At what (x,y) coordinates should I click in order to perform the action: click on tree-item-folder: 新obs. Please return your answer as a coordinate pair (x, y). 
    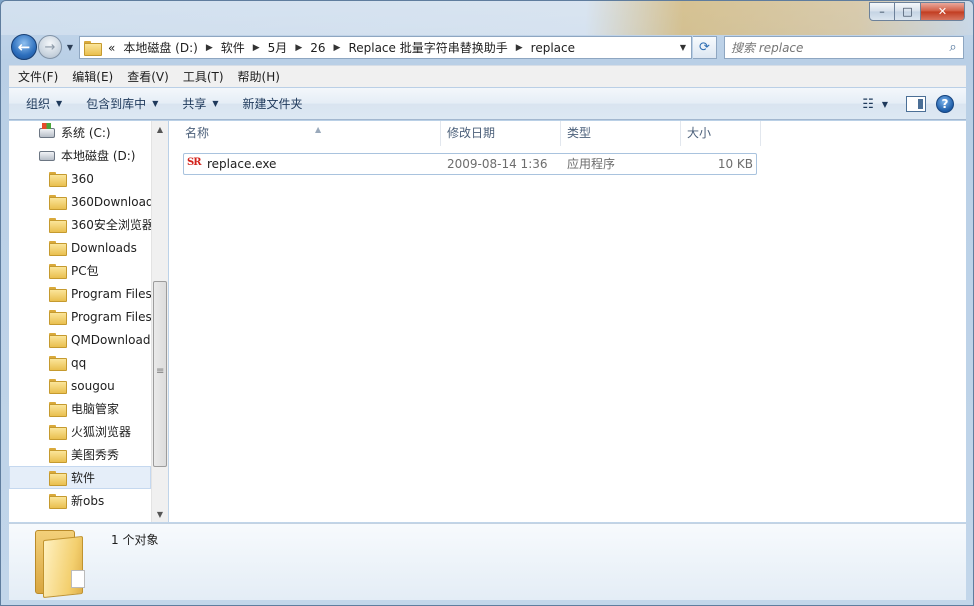
    Looking at the image, I should click on (80, 500).